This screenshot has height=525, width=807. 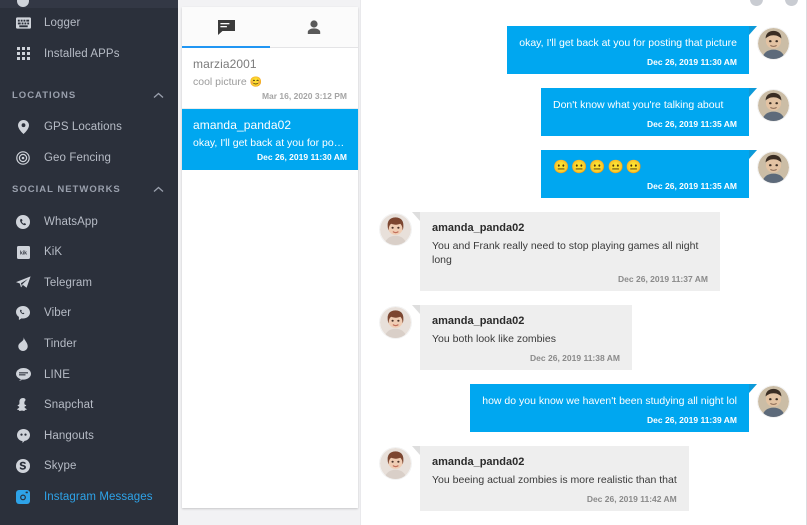 What do you see at coordinates (575, 358) in the screenshot?
I see `message-time: Dec 26, 2019 11:38 AM` at bounding box center [575, 358].